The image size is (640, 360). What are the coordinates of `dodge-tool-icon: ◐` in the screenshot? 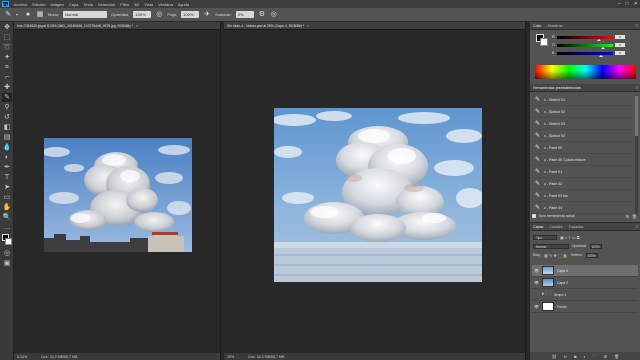 It's located at (7, 157).